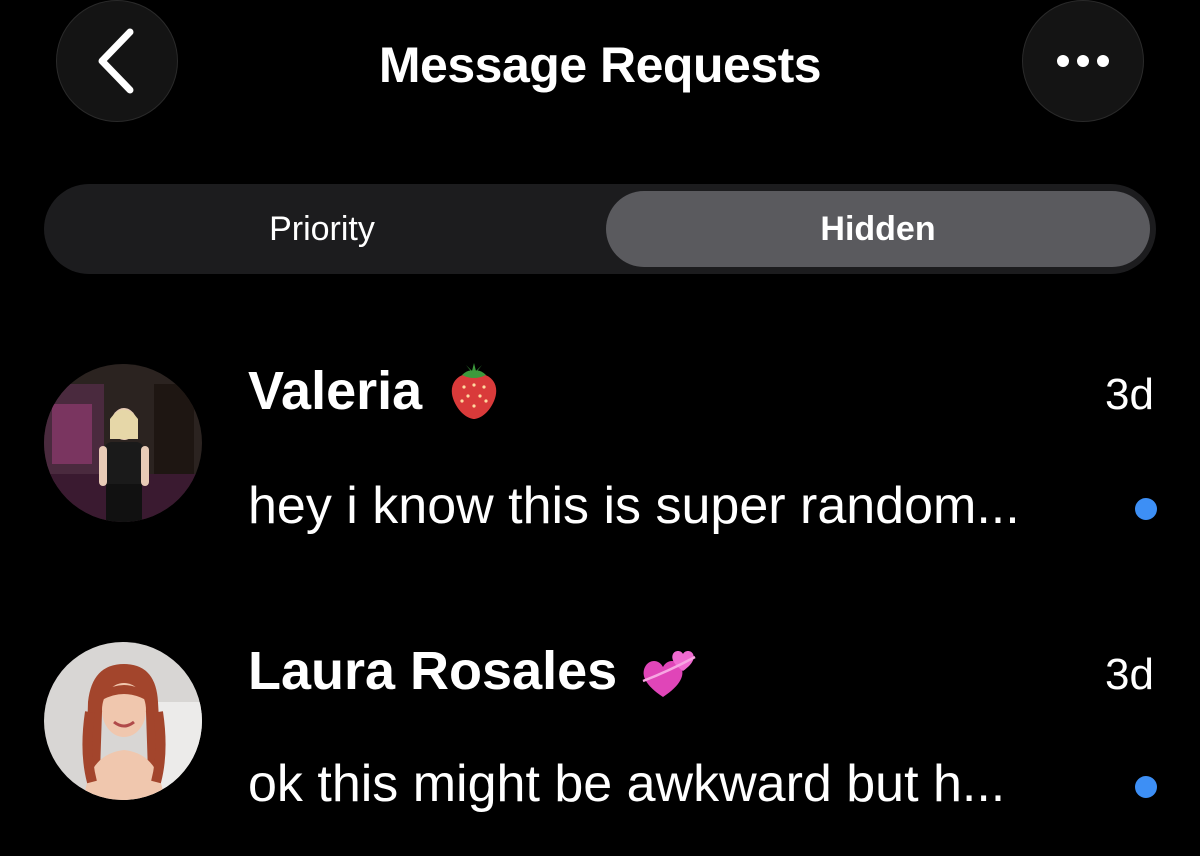  What do you see at coordinates (433, 671) in the screenshot?
I see `contact-name: Laura Rosales` at bounding box center [433, 671].